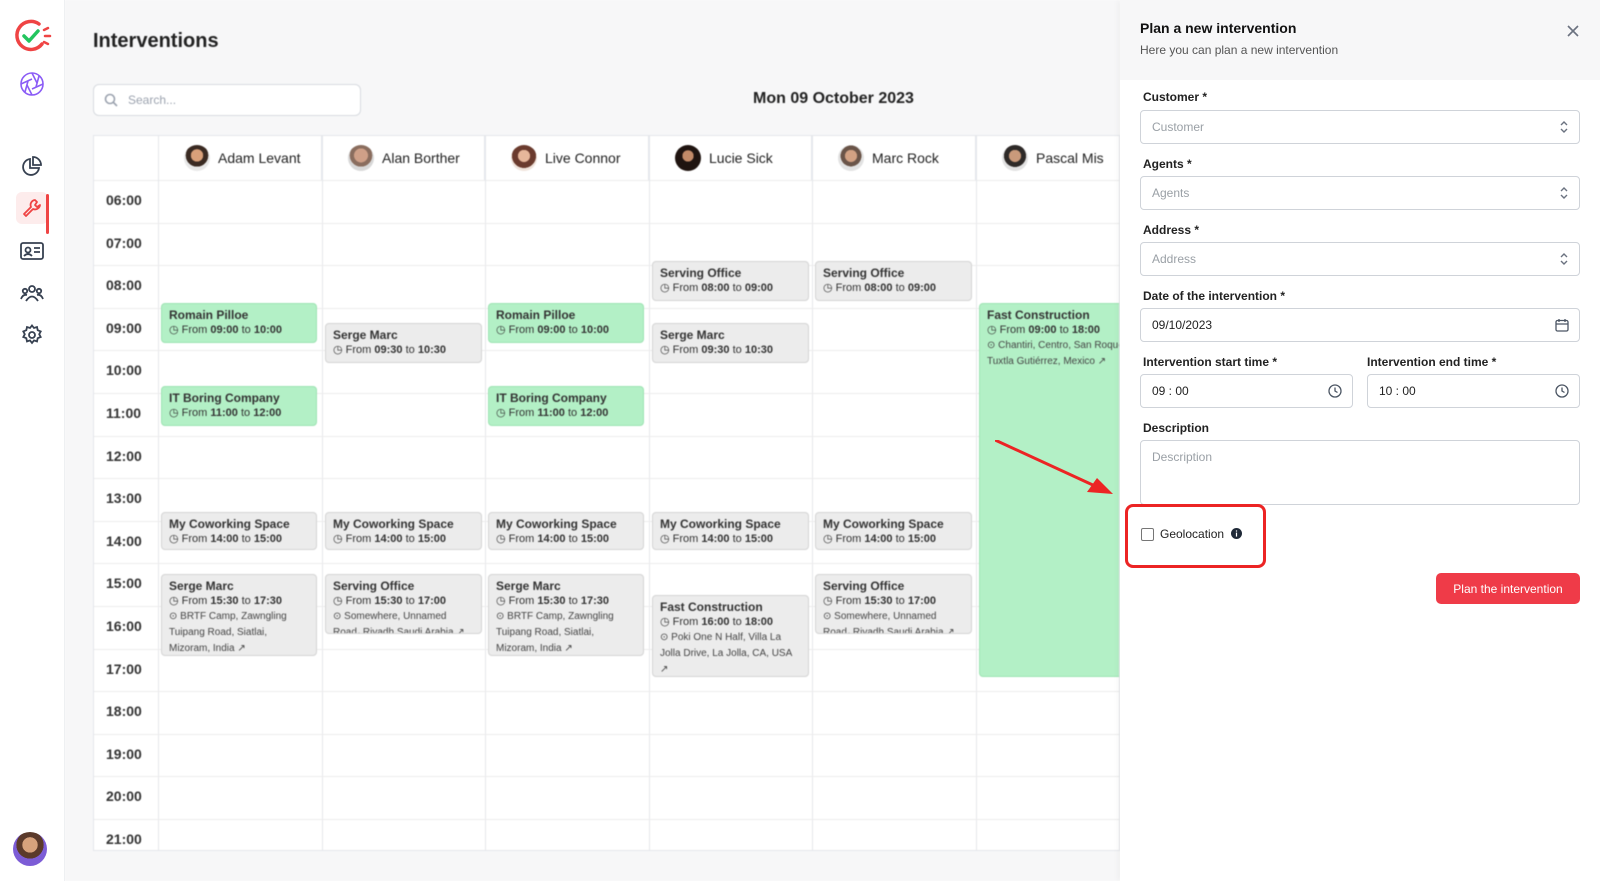 This screenshot has width=1600, height=881. I want to click on address-select: Address, so click(1360, 259).